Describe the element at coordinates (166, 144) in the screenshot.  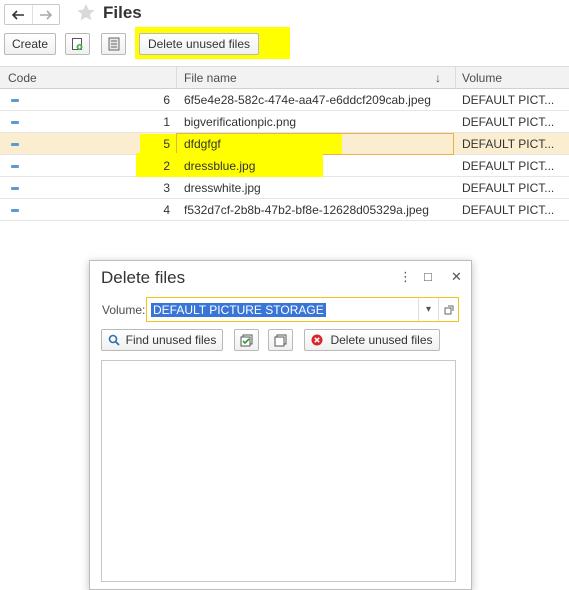
I see `cell-code: 5` at that location.